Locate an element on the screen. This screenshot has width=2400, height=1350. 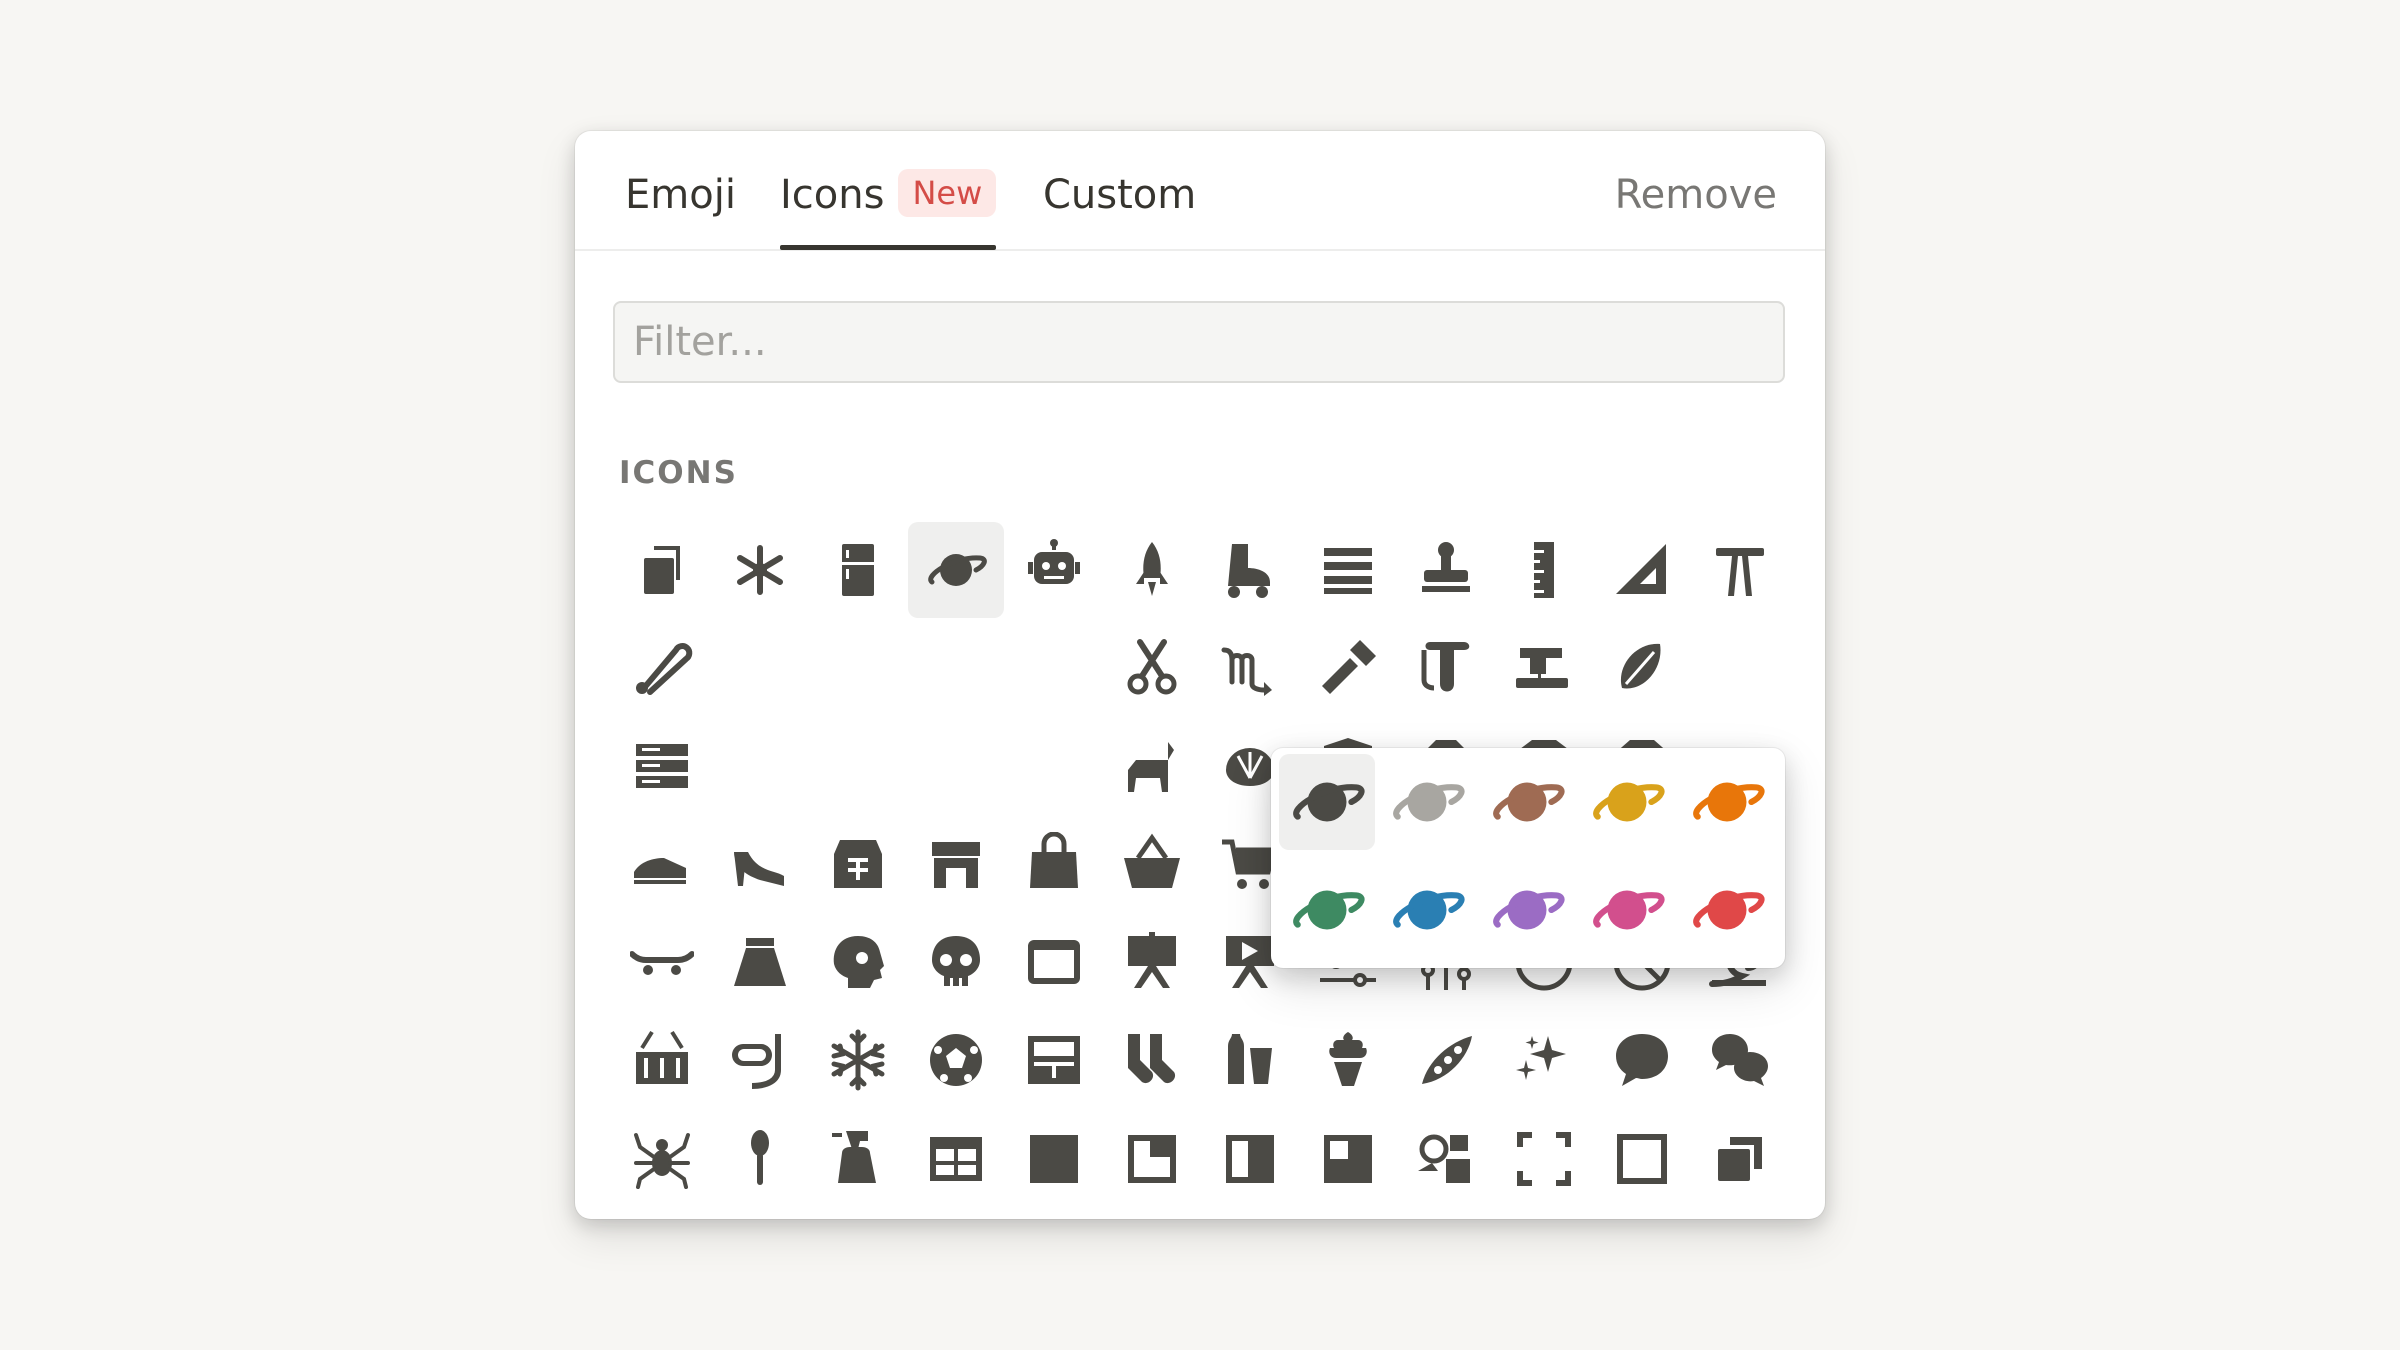
square-corner-icon is located at coordinates (1152, 1159).